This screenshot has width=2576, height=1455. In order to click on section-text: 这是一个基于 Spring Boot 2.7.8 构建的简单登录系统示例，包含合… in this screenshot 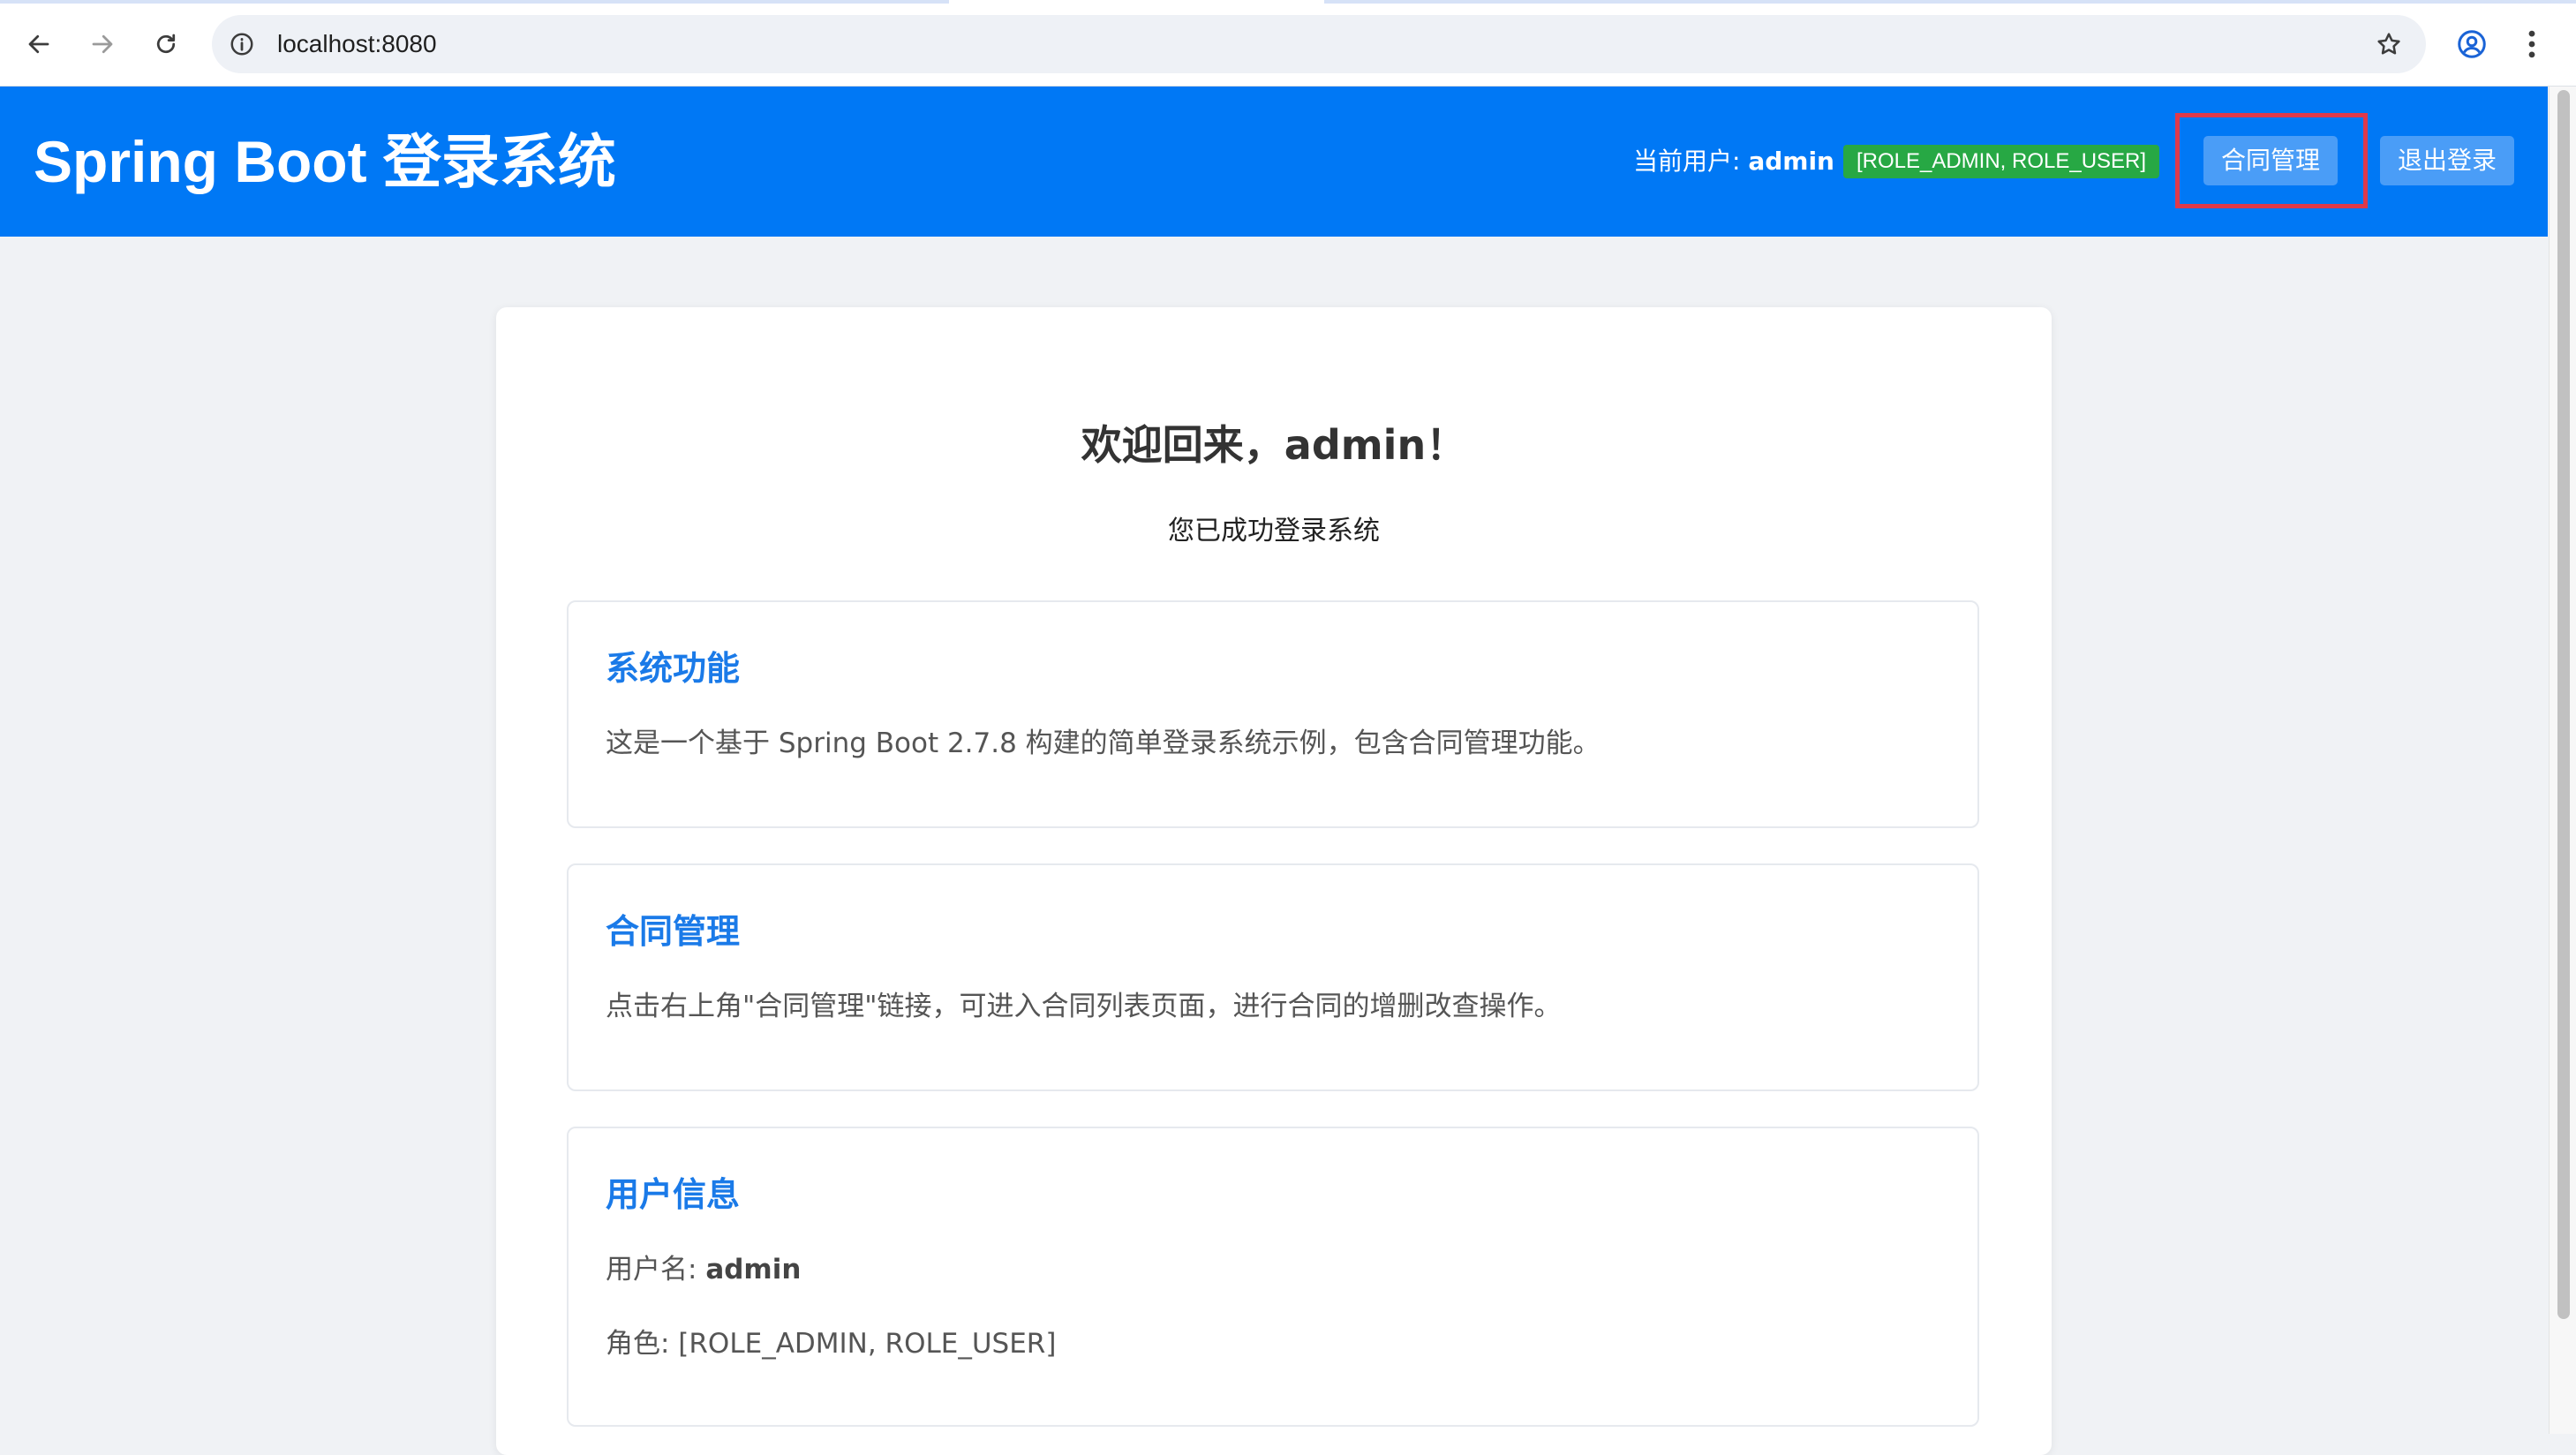, I will do `click(1104, 743)`.